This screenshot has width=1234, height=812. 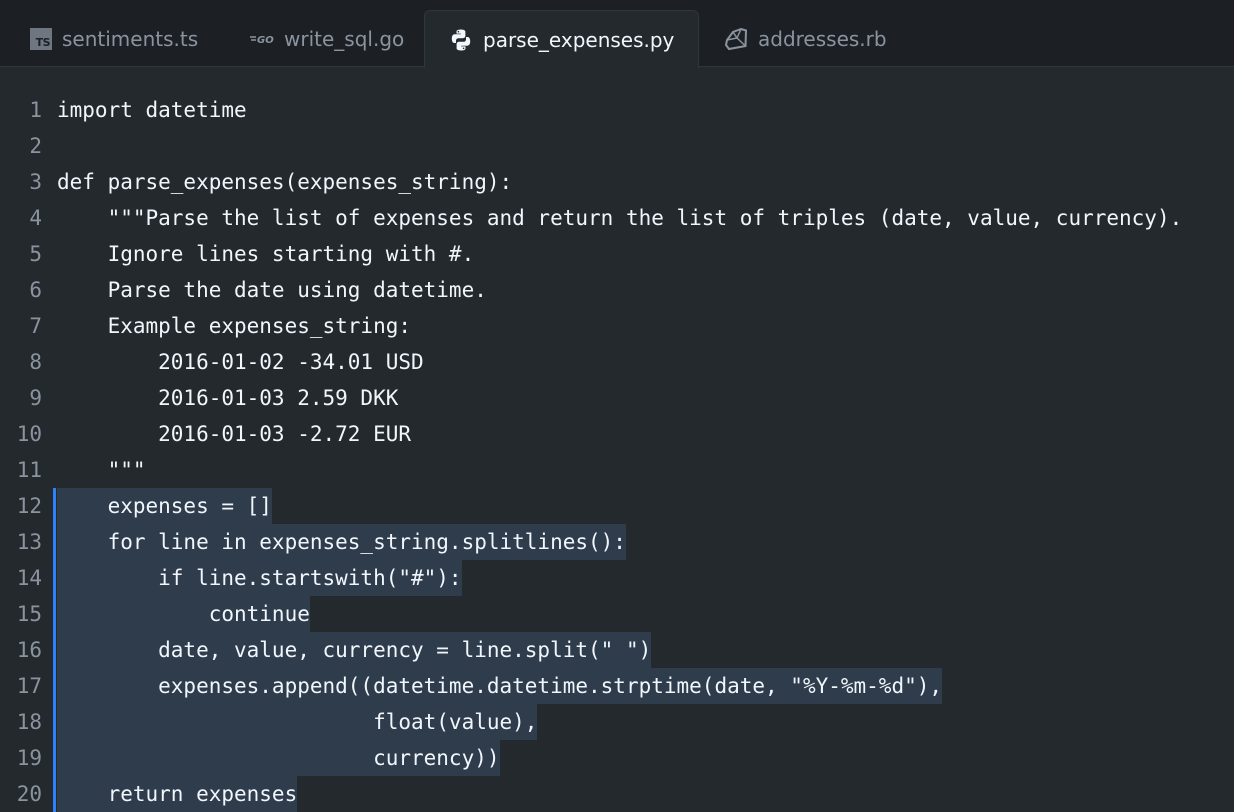 What do you see at coordinates (344, 38) in the screenshot?
I see `tab-label: write_sql.go` at bounding box center [344, 38].